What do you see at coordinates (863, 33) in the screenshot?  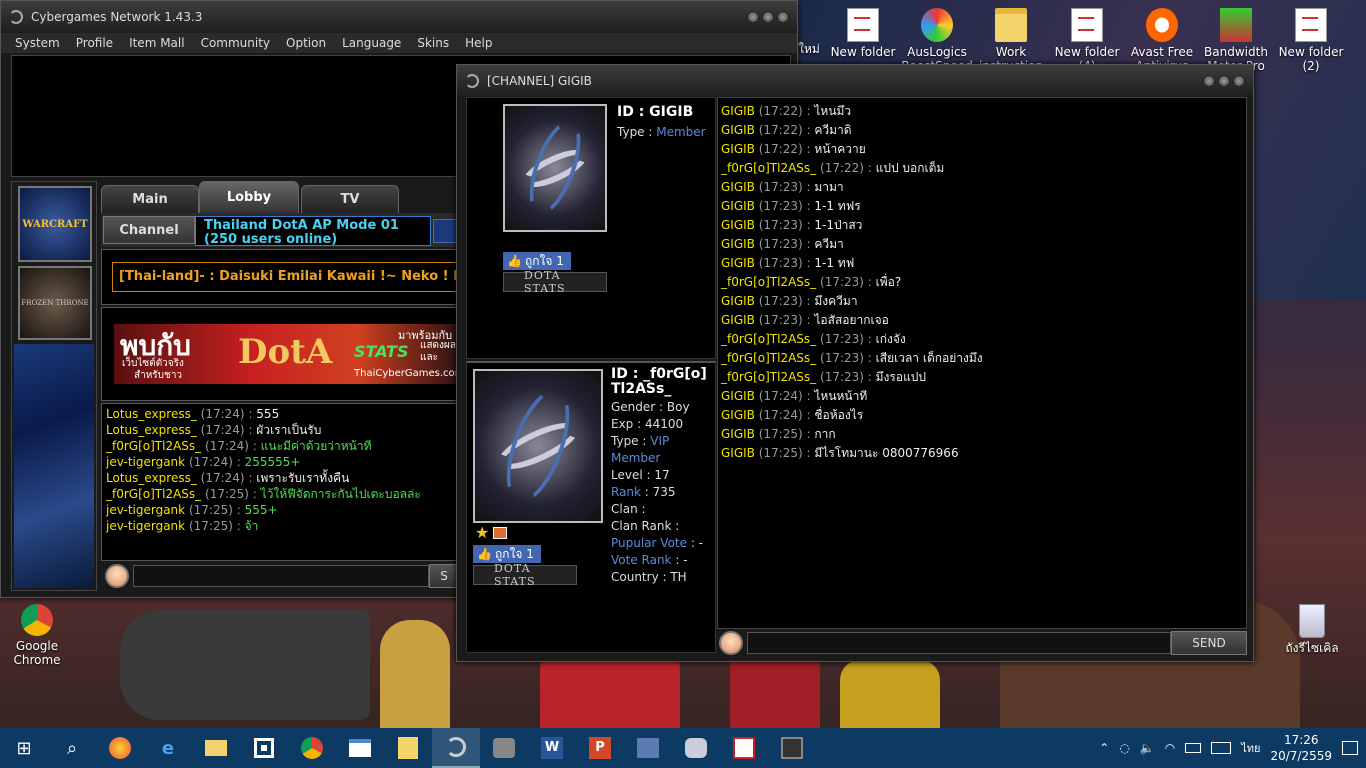 I see `desktop-icon-new-folder: New folder` at bounding box center [863, 33].